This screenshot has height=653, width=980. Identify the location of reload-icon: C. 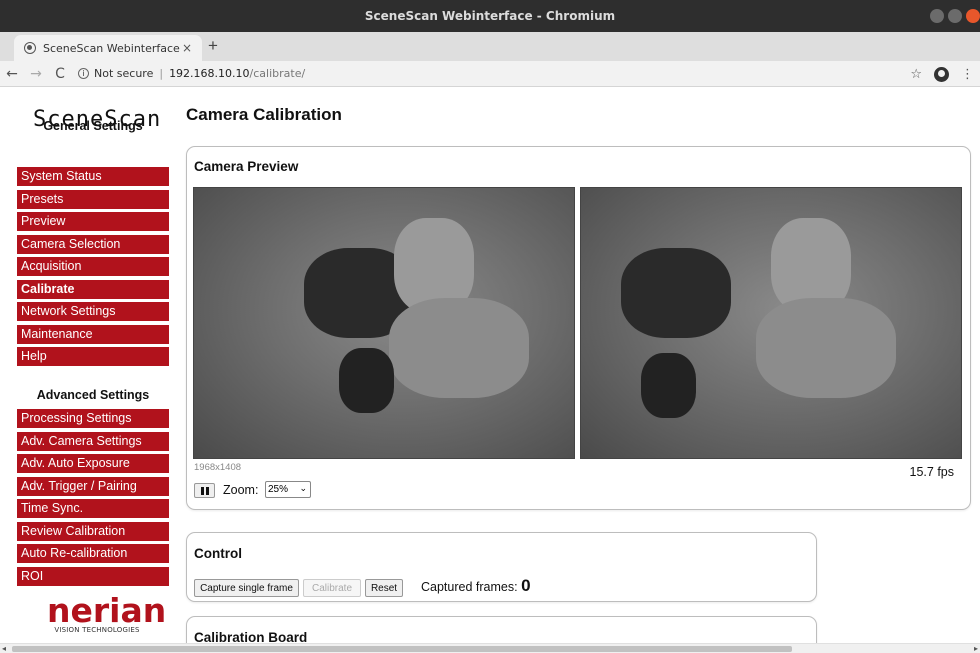
(60, 74).